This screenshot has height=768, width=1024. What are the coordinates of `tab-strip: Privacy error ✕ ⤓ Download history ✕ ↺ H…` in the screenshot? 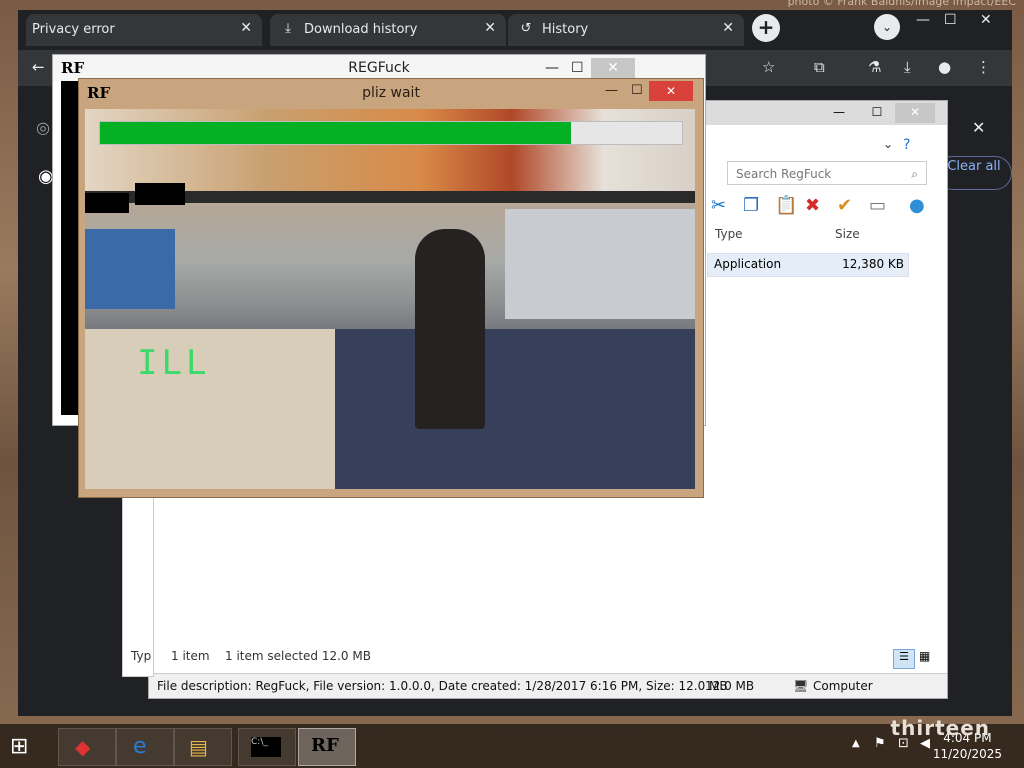 It's located at (515, 28).